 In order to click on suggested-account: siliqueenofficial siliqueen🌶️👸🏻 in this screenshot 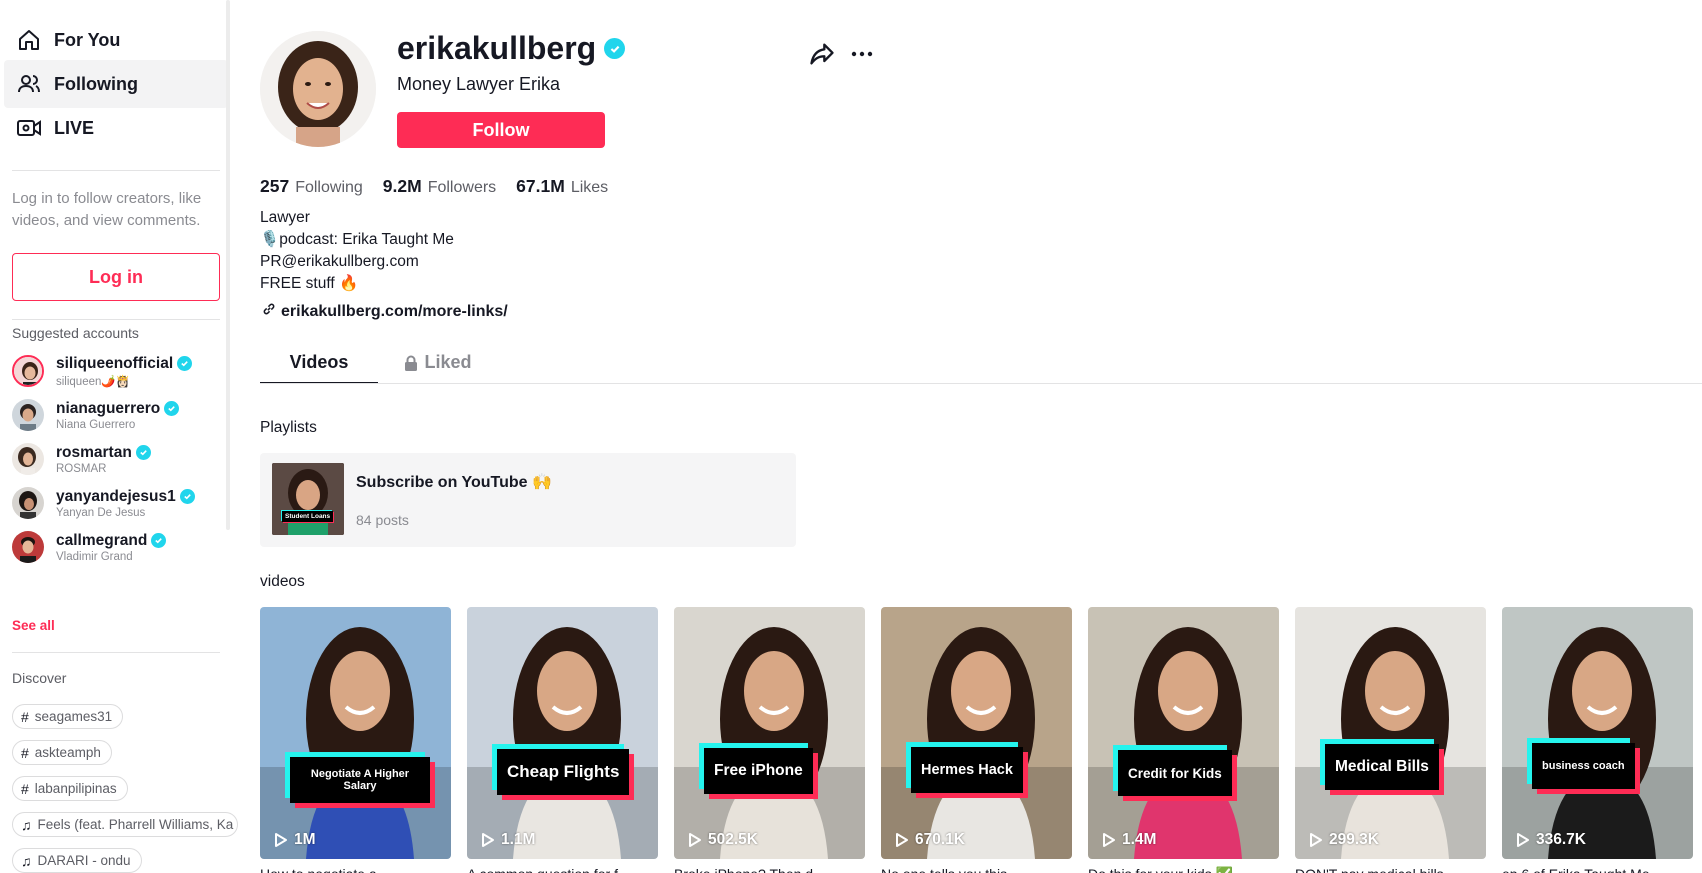, I will do `click(117, 371)`.